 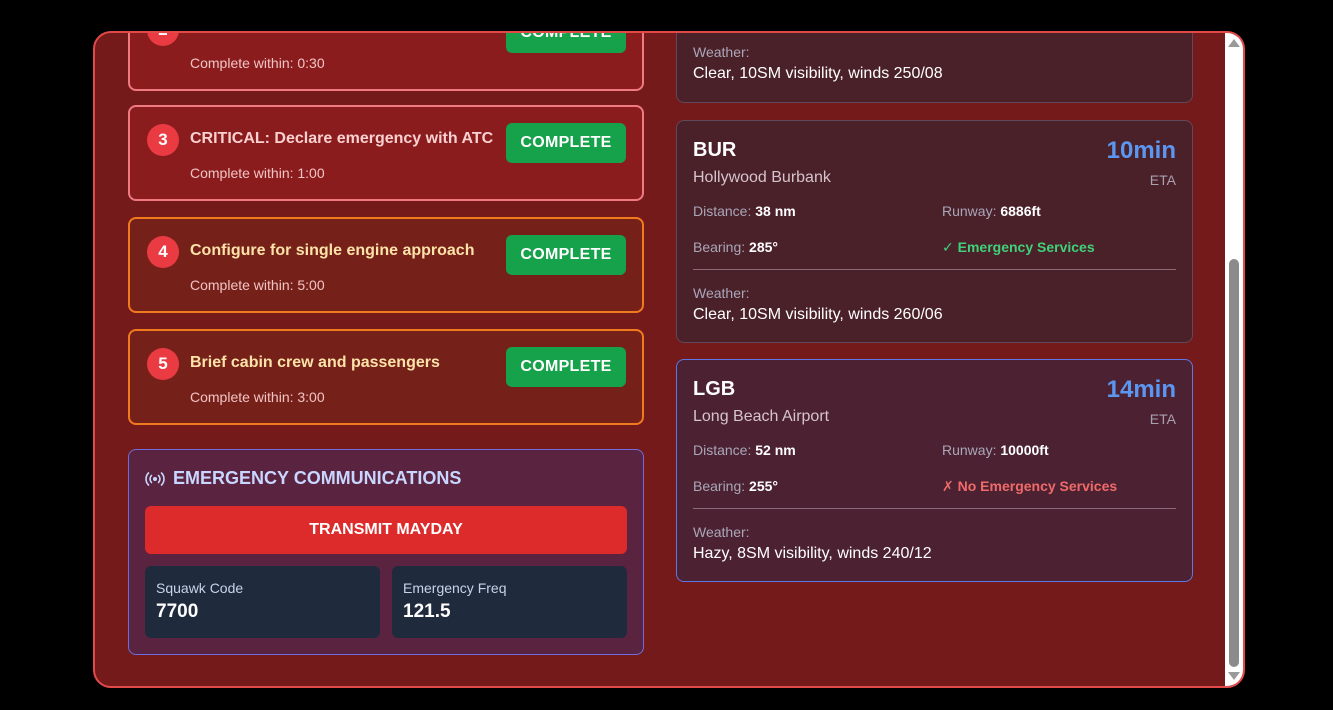 What do you see at coordinates (1018, 247) in the screenshot?
I see `emergency-services-status: ✓ Emergency Services` at bounding box center [1018, 247].